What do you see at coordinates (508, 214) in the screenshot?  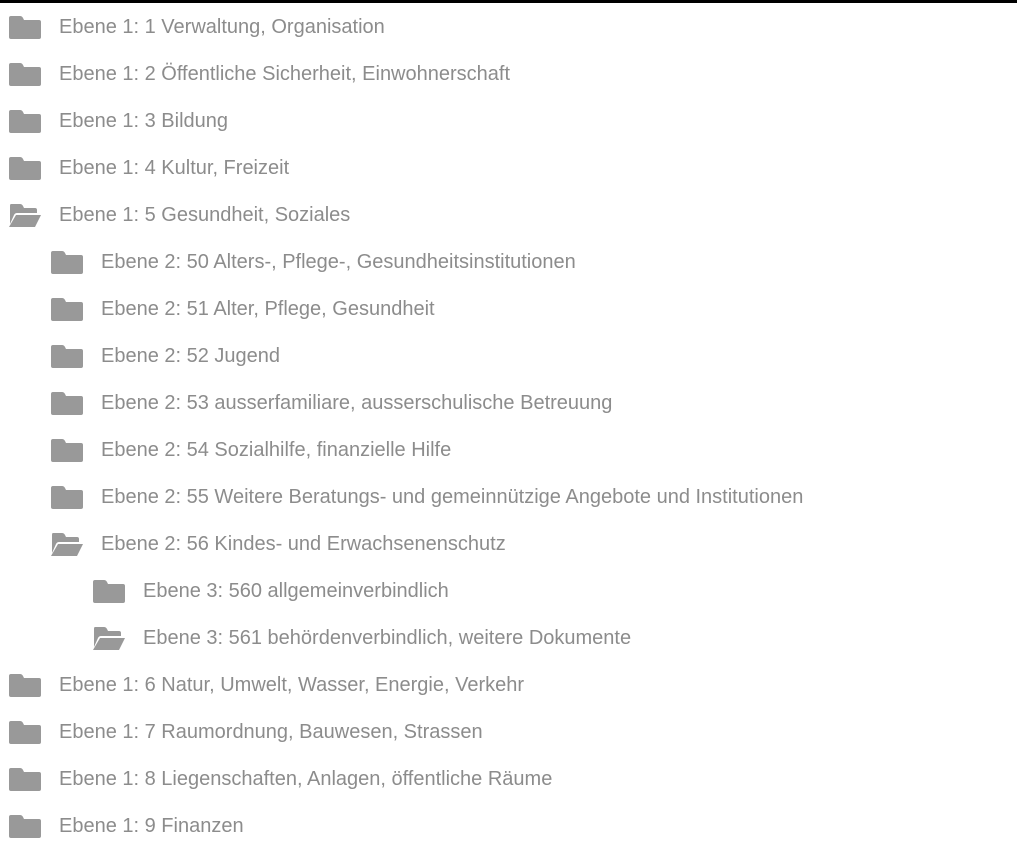 I see `tree-node-ebene1-5: Ebene 1: 5 Gesundheit, Soziales` at bounding box center [508, 214].